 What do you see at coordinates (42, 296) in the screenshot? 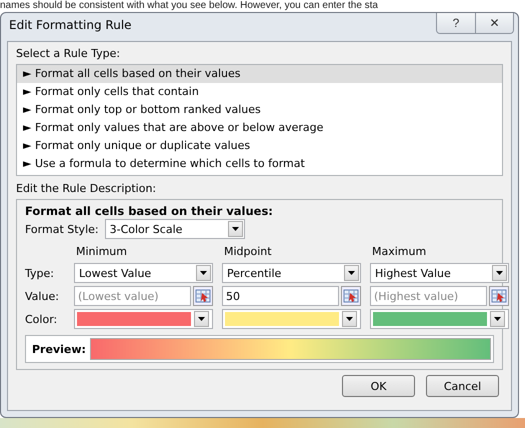
I see `field-label: Value:` at bounding box center [42, 296].